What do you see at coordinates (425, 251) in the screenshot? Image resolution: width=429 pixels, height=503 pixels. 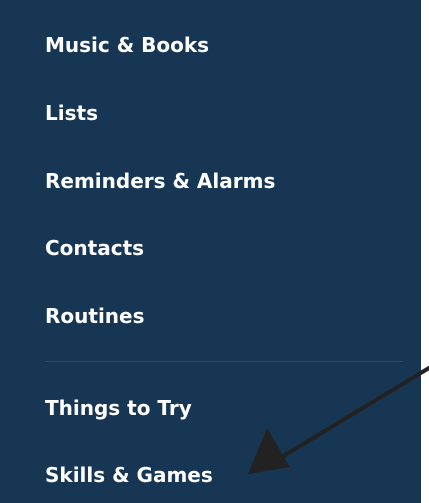 I see `right-edge` at bounding box center [425, 251].